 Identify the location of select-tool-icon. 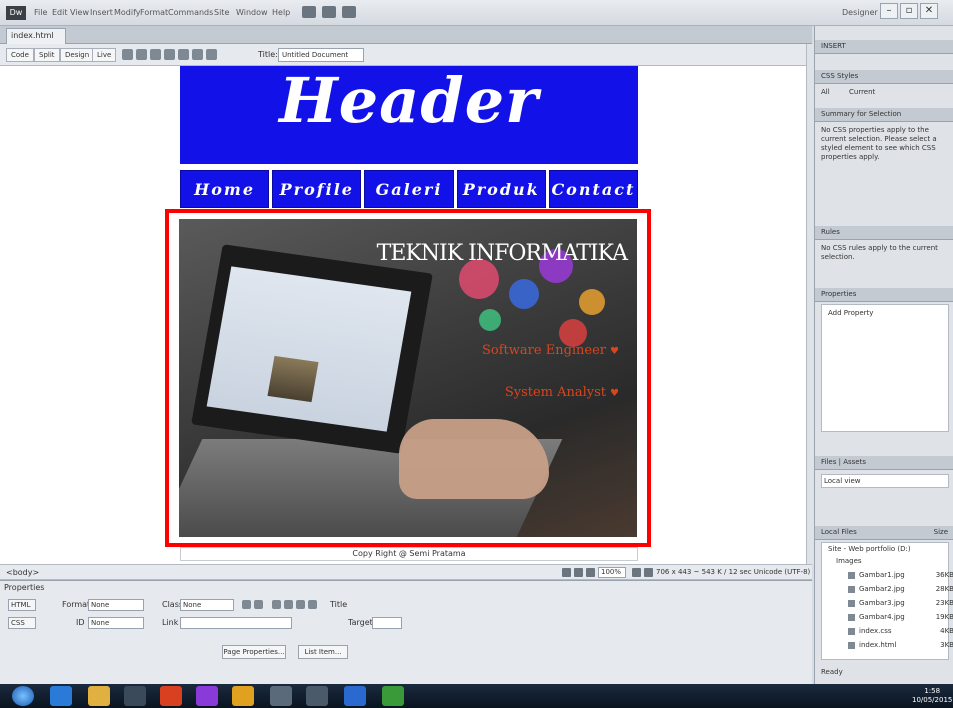
(566, 572).